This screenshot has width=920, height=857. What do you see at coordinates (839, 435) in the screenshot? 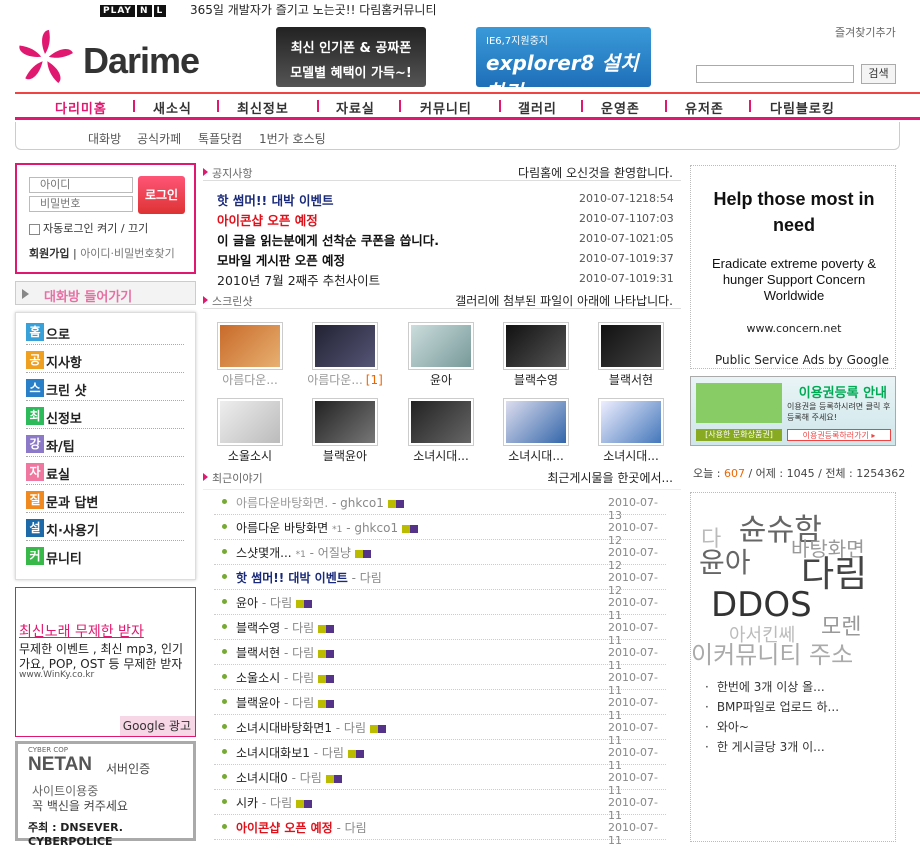
I see `voucher-register-link: 이용권등록하러가기 ▸` at bounding box center [839, 435].